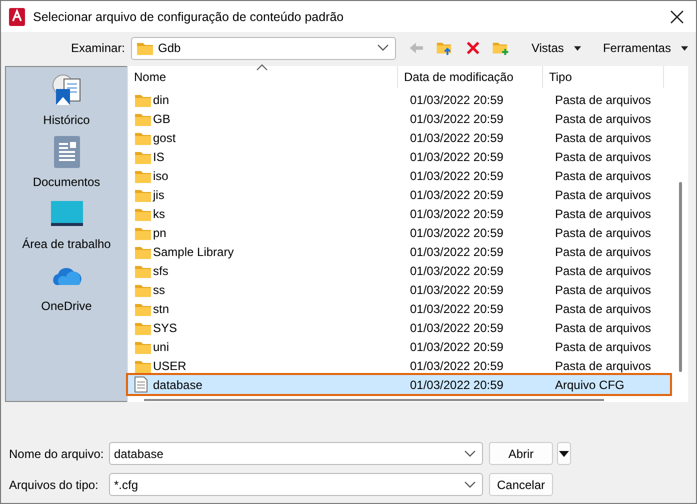 The width and height of the screenshot is (697, 504). Describe the element at coordinates (159, 233) in the screenshot. I see `table-cell: pn` at that location.